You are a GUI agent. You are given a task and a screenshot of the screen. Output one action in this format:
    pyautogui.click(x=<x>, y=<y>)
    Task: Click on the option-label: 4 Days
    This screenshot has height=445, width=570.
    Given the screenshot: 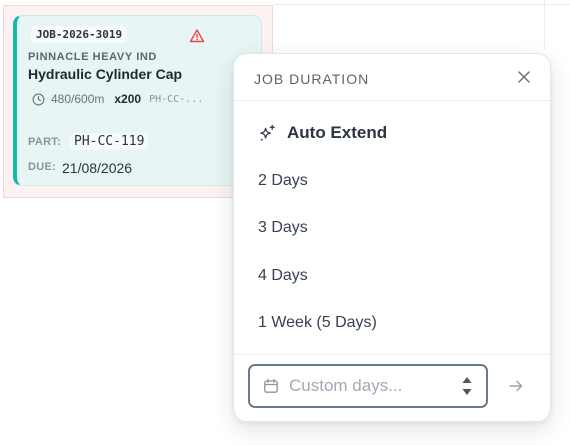 What is the action you would take?
    pyautogui.click(x=283, y=275)
    